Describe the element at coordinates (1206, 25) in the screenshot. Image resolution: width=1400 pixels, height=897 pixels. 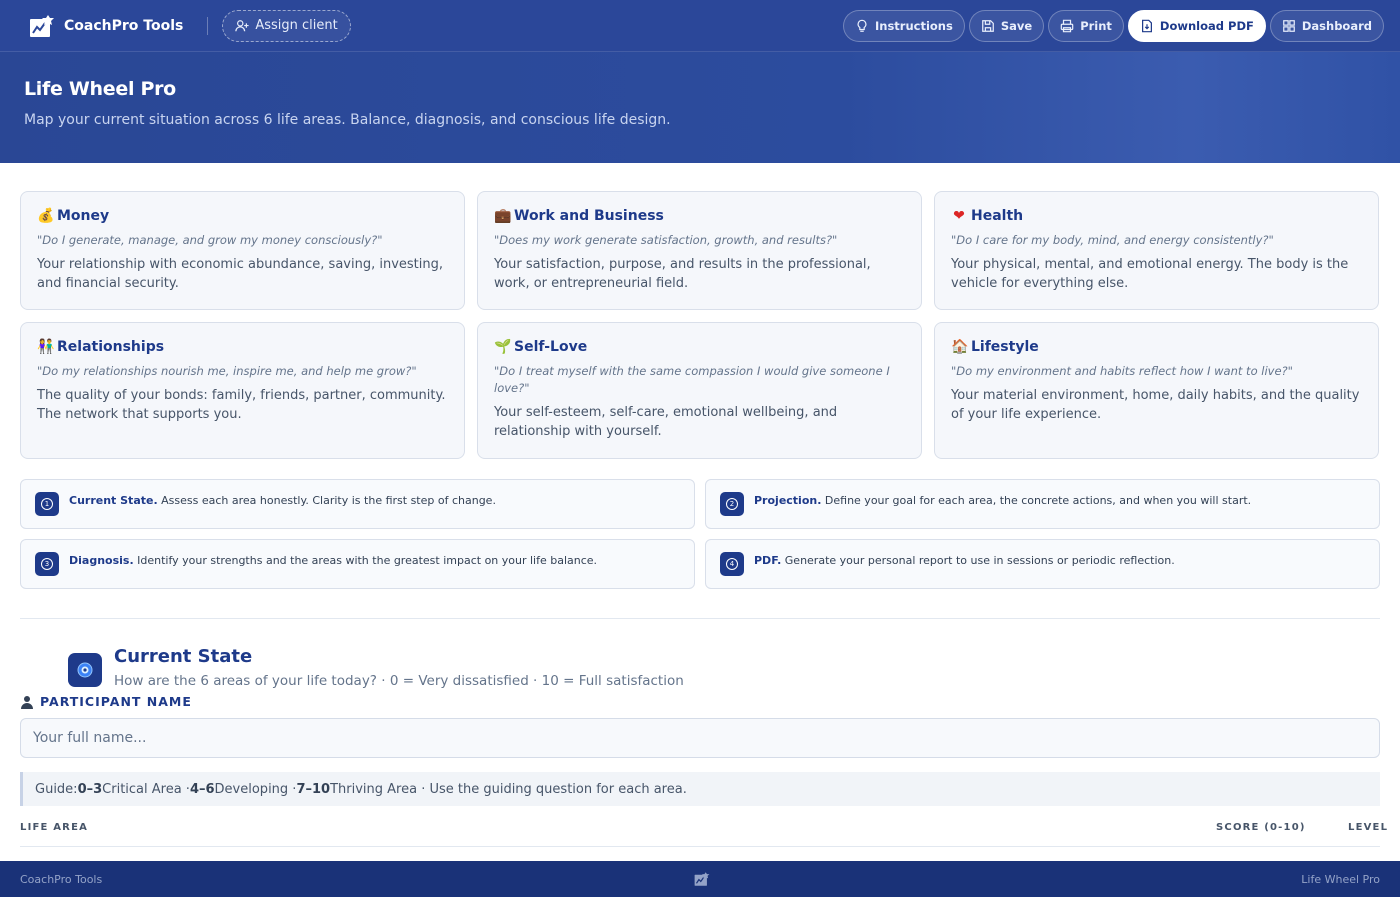
I see `download-pdf-label: Download PDF` at that location.